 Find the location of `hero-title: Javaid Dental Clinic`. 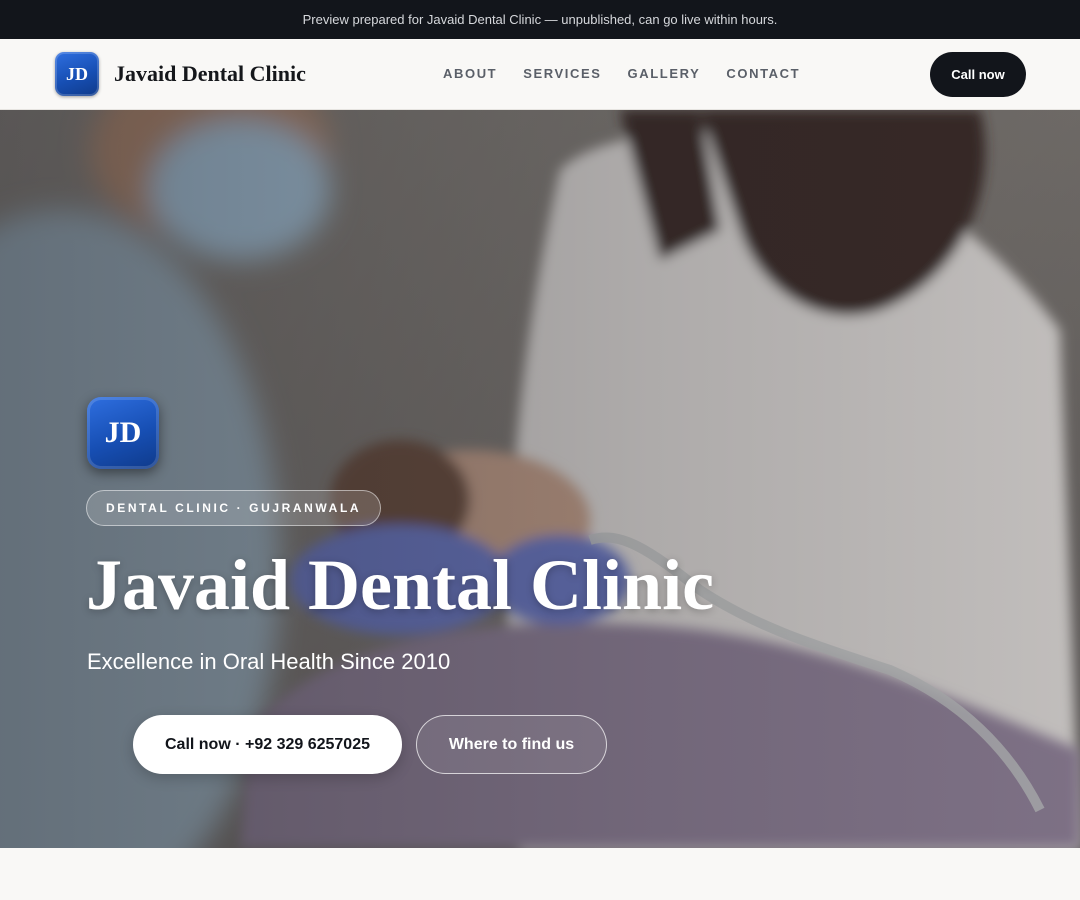

hero-title: Javaid Dental Clinic is located at coordinates (400, 585).